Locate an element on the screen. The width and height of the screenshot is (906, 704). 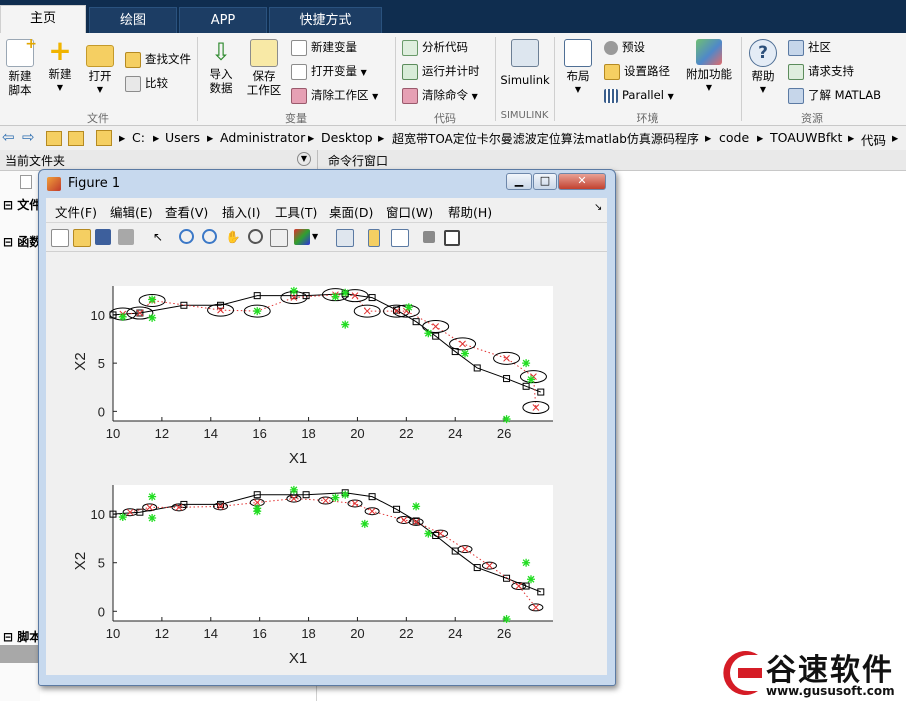
command-window-title: 命令行窗口 is located at coordinates (358, 161).